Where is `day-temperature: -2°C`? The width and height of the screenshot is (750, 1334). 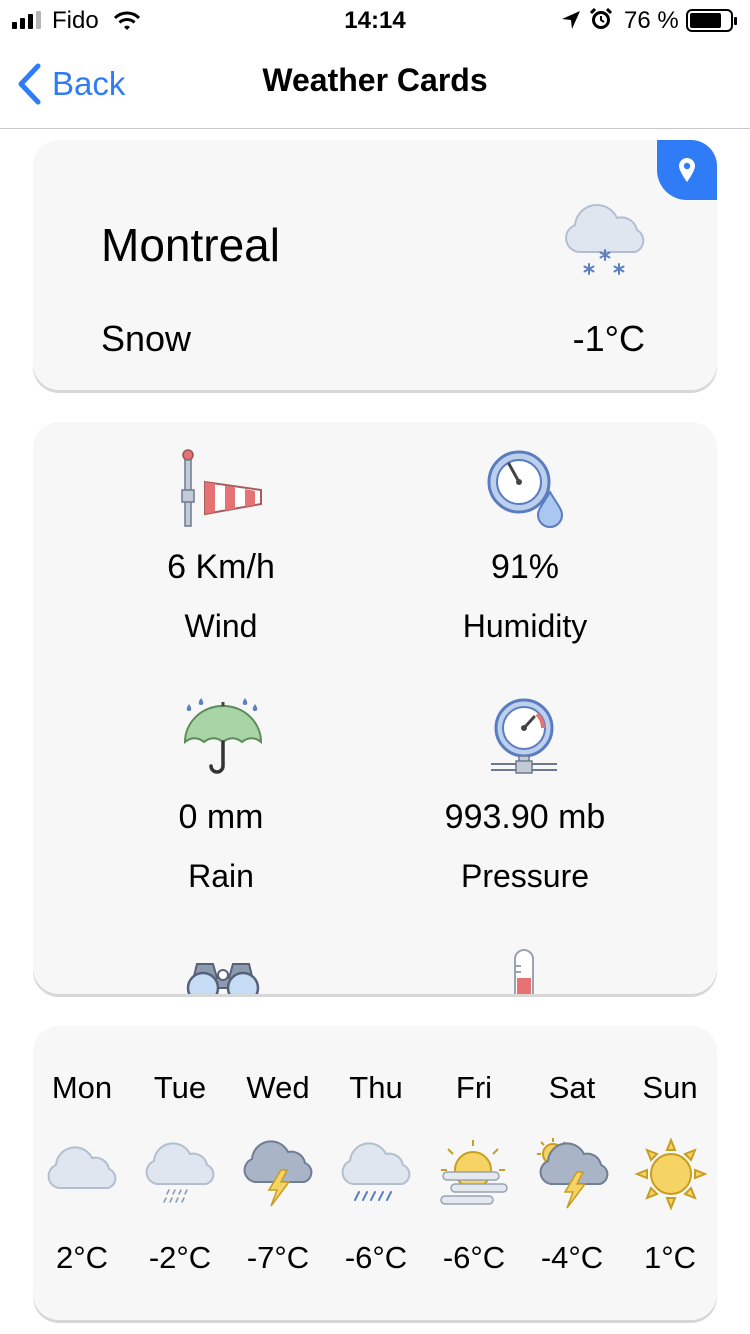 day-temperature: -2°C is located at coordinates (180, 1257).